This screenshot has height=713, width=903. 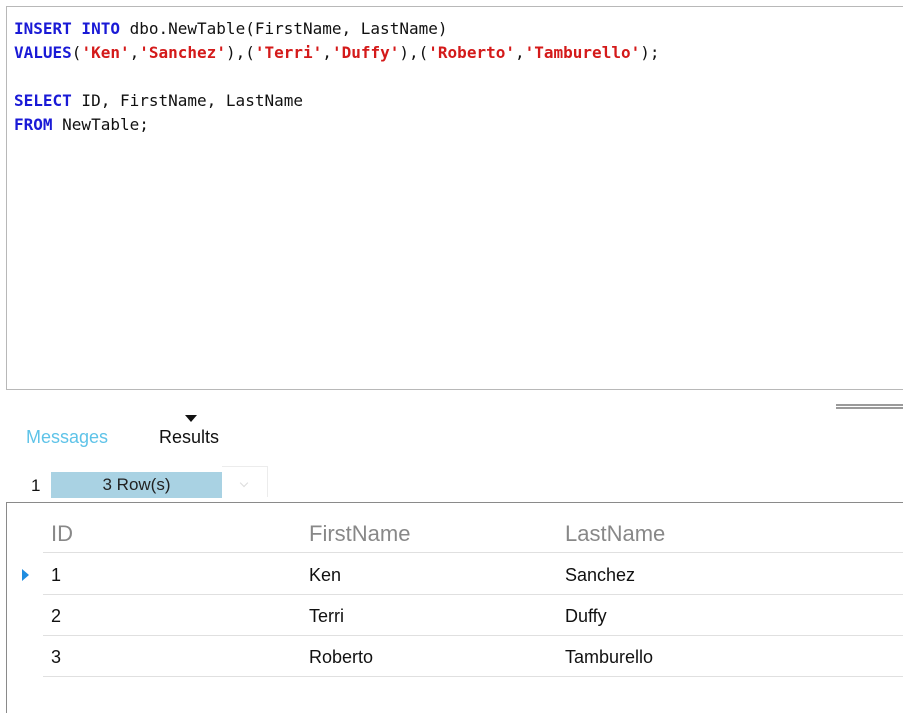 What do you see at coordinates (615, 534) in the screenshot?
I see `column-header-lastname: LastName` at bounding box center [615, 534].